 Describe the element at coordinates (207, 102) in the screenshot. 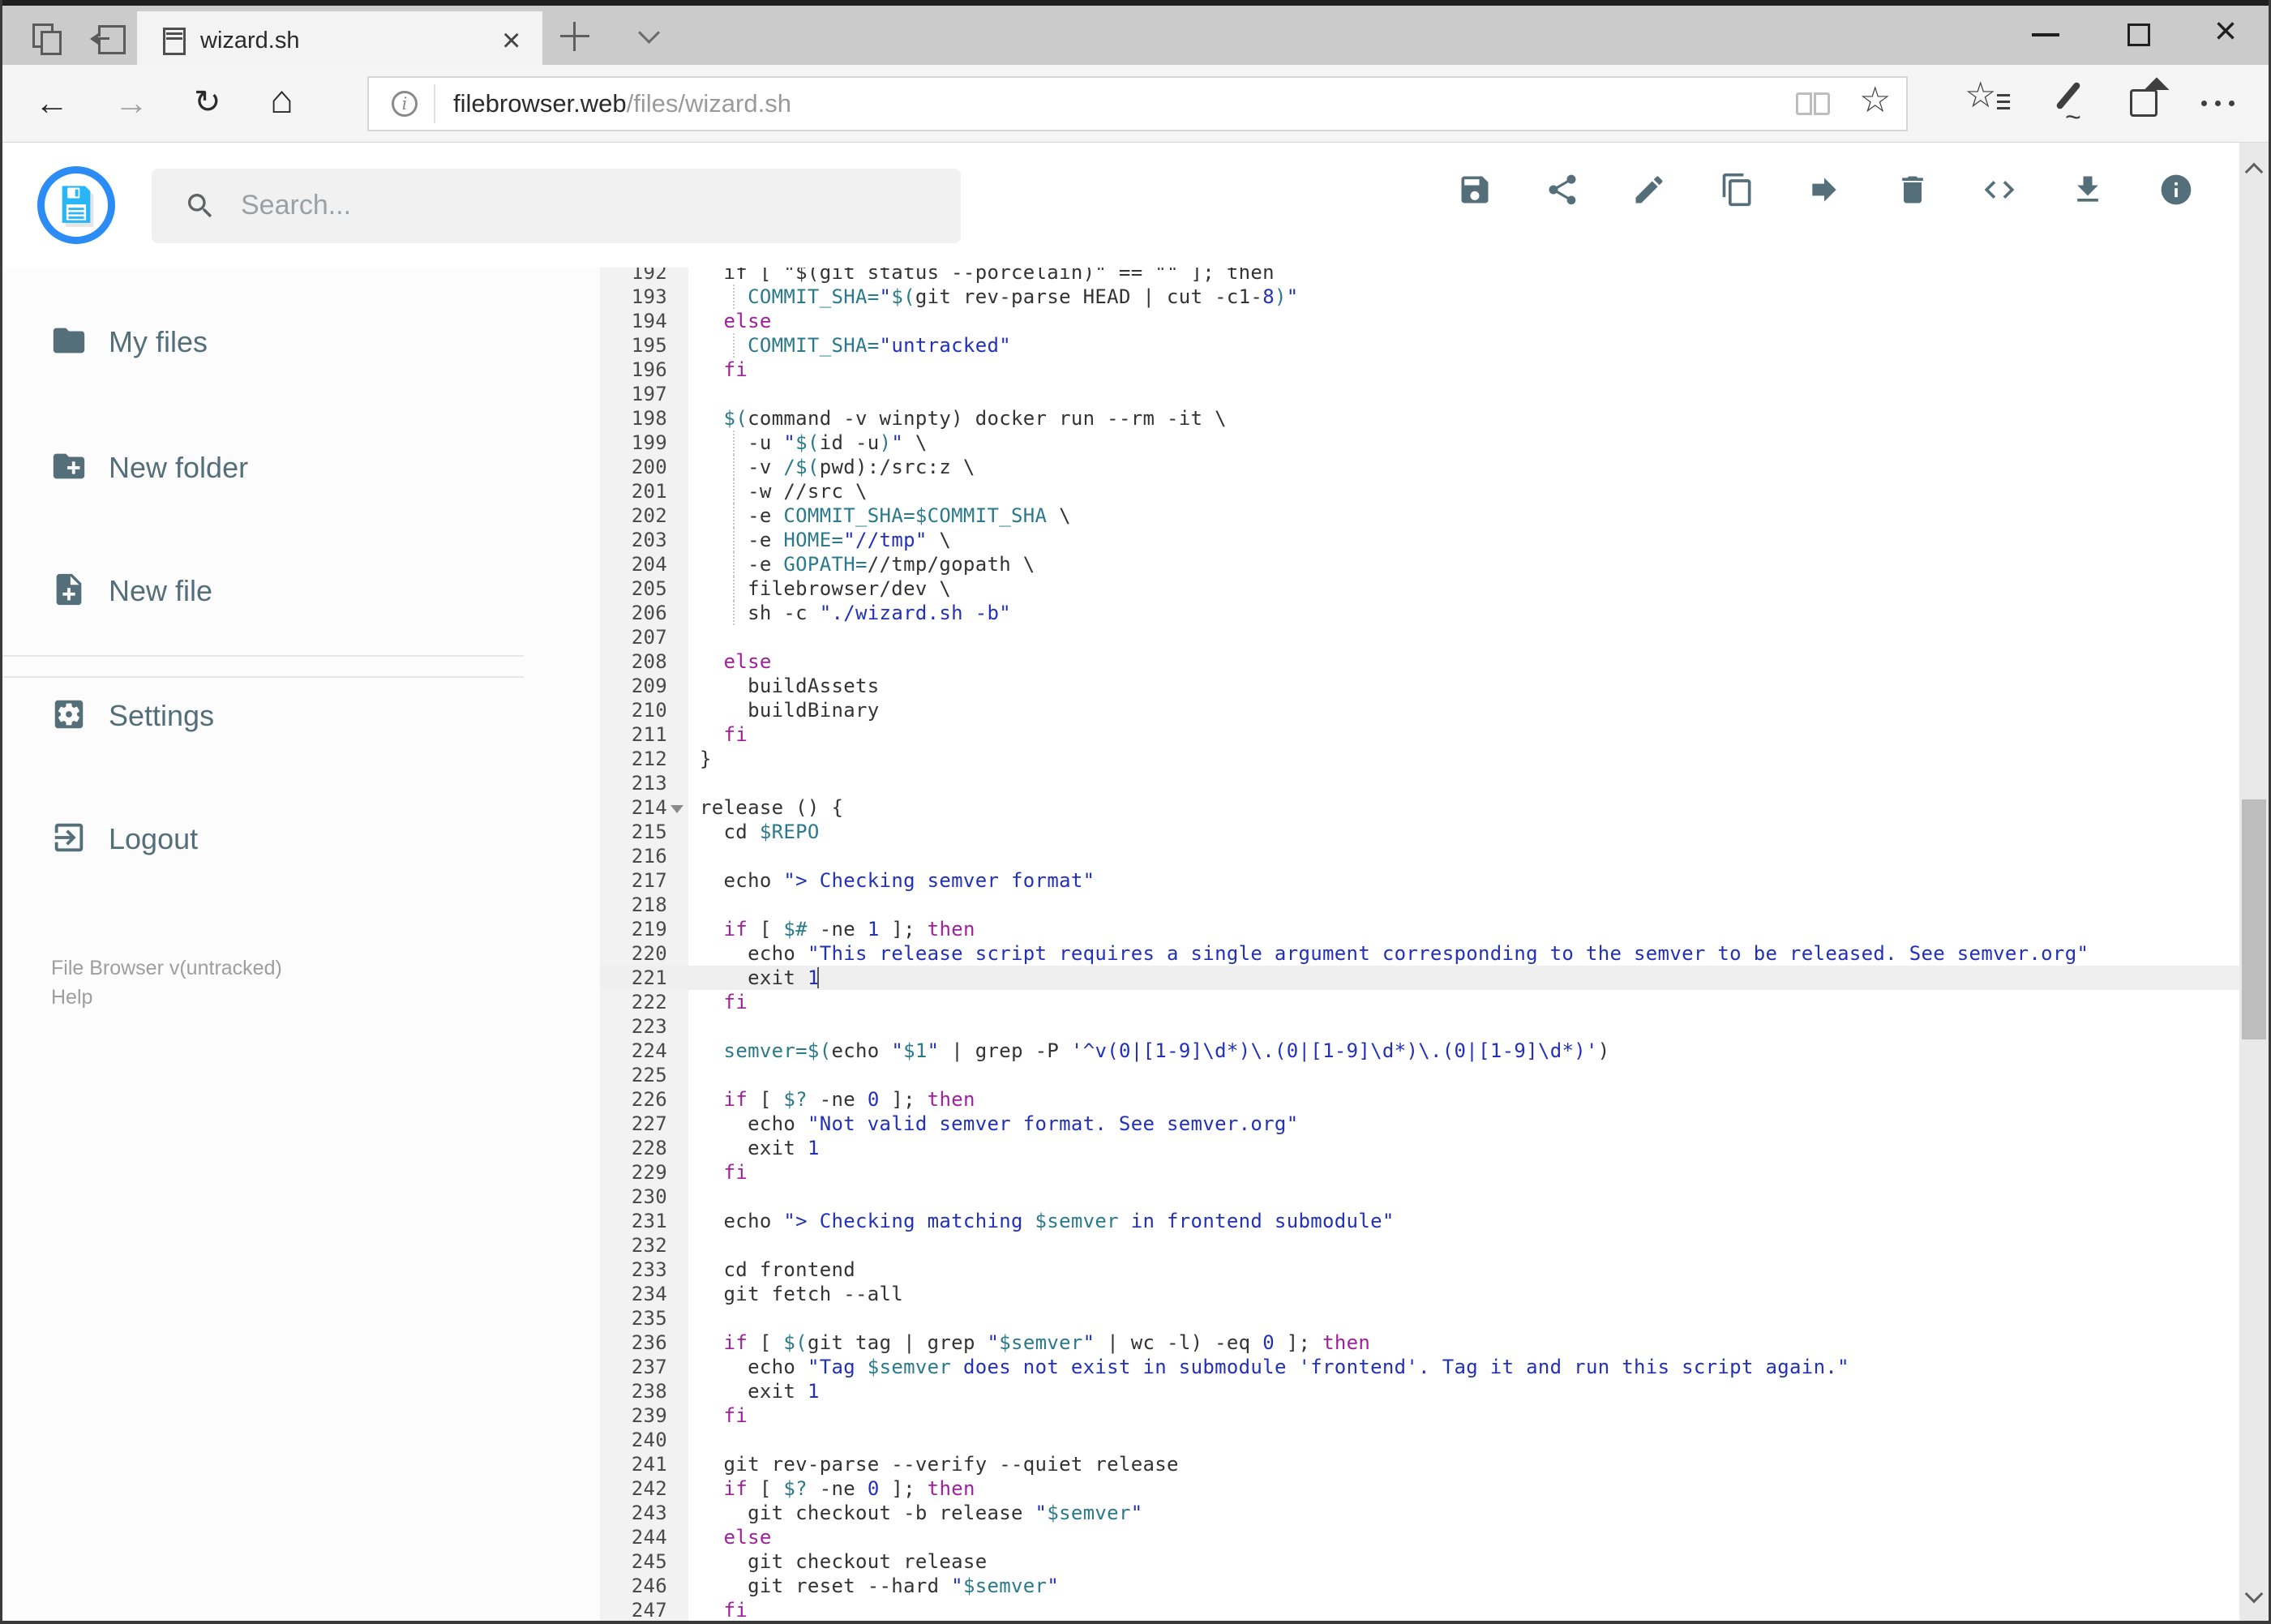

I see `refresh-icon: ↻` at that location.